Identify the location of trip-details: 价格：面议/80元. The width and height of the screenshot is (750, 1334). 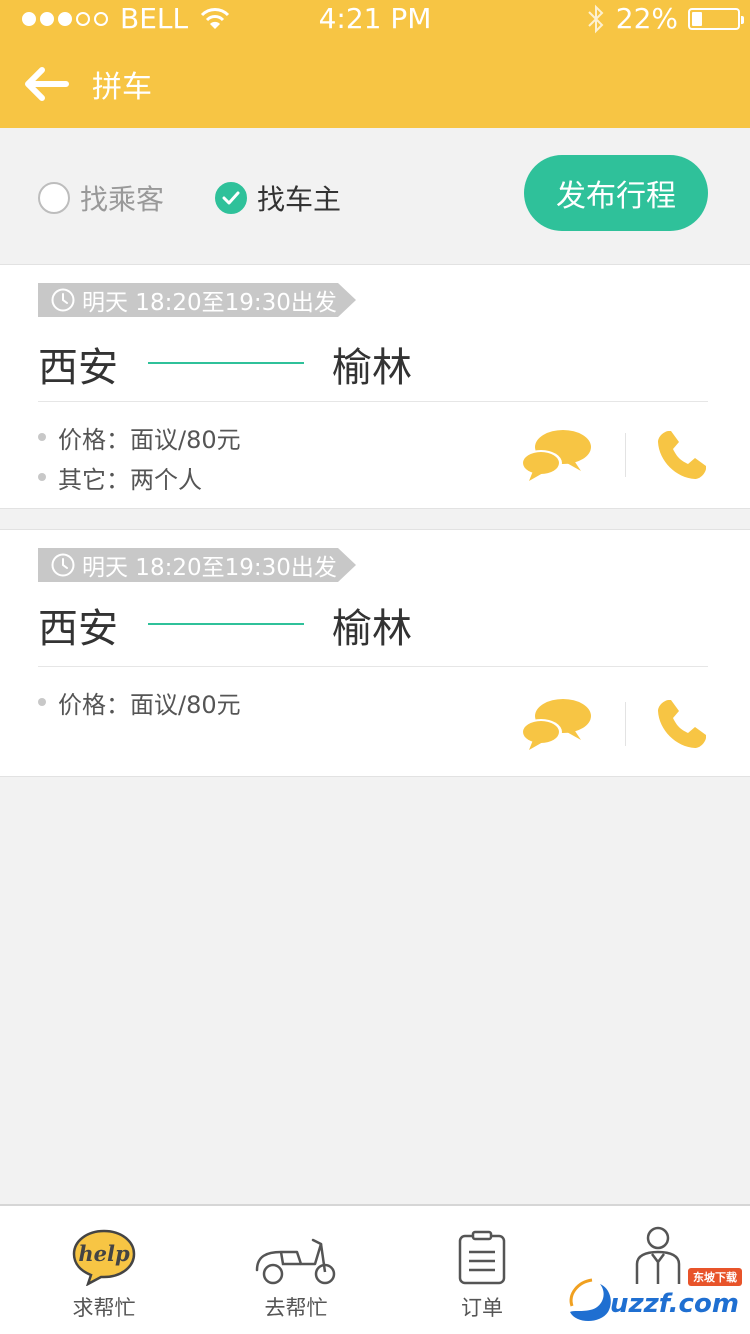
(139, 702).